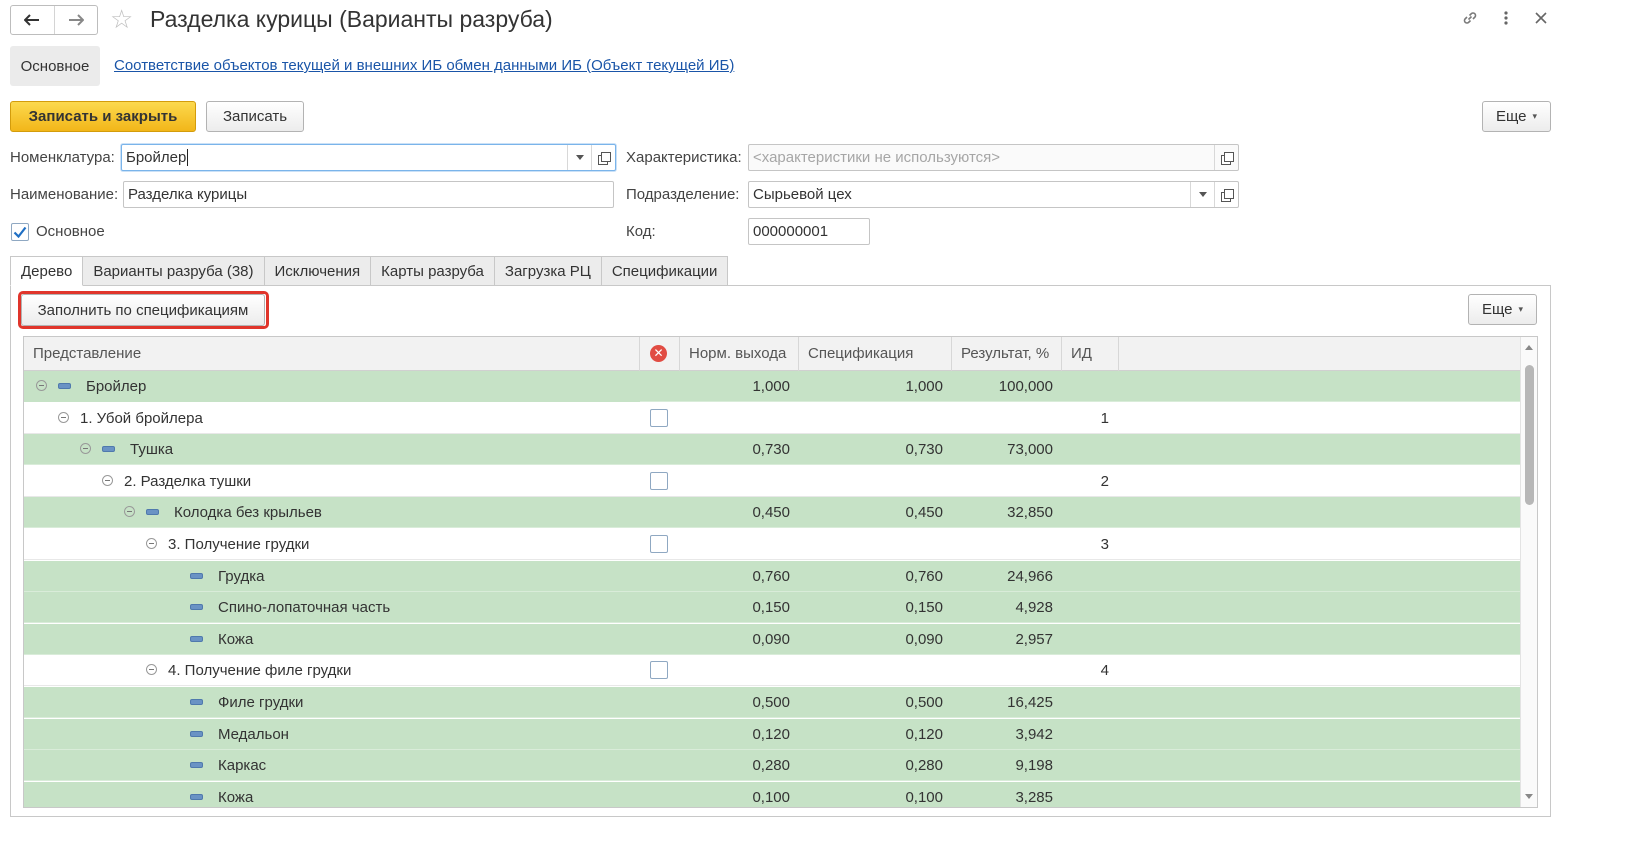 The image size is (1637, 856). I want to click on tab-specifications: Спецификации, so click(665, 271).